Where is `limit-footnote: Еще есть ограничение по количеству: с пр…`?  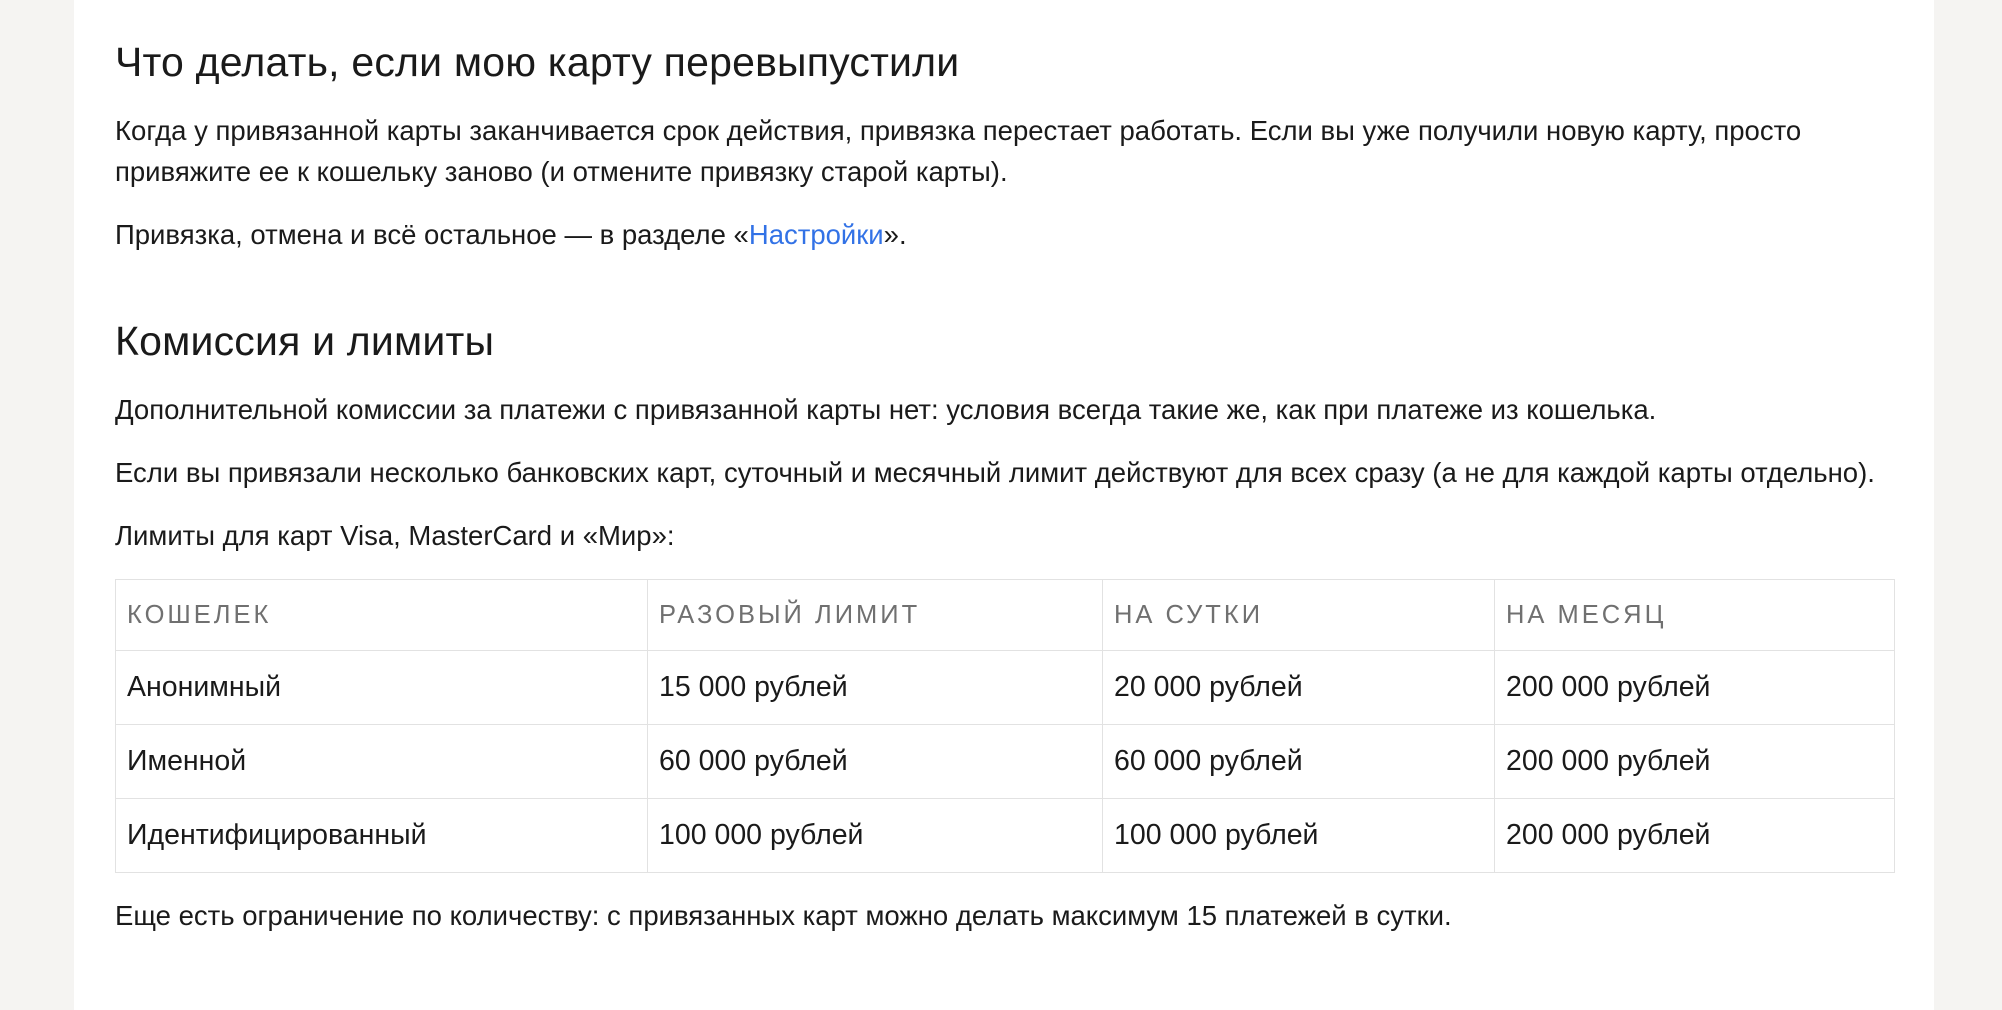 limit-footnote: Еще есть ограничение по количеству: с пр… is located at coordinates (783, 915).